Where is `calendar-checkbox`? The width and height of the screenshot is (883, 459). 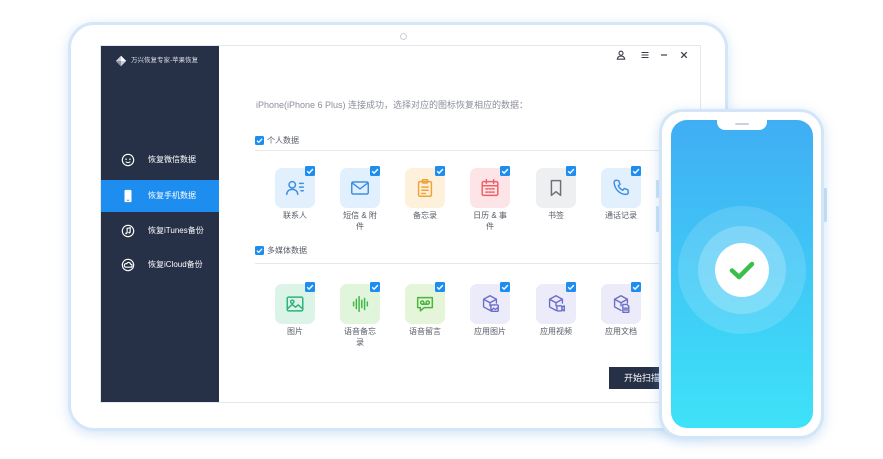
calendar-checkbox is located at coordinates (505, 171).